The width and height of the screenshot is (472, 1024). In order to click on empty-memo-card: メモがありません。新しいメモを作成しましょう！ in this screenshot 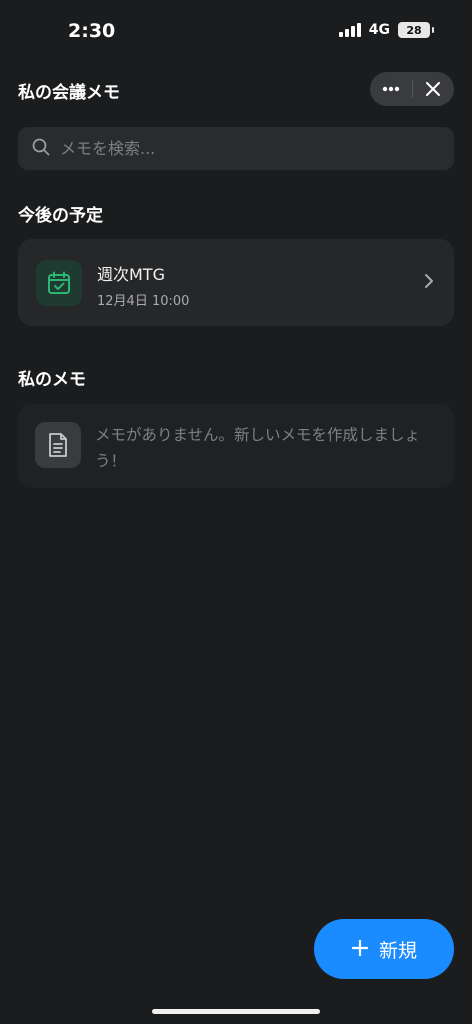, I will do `click(236, 446)`.